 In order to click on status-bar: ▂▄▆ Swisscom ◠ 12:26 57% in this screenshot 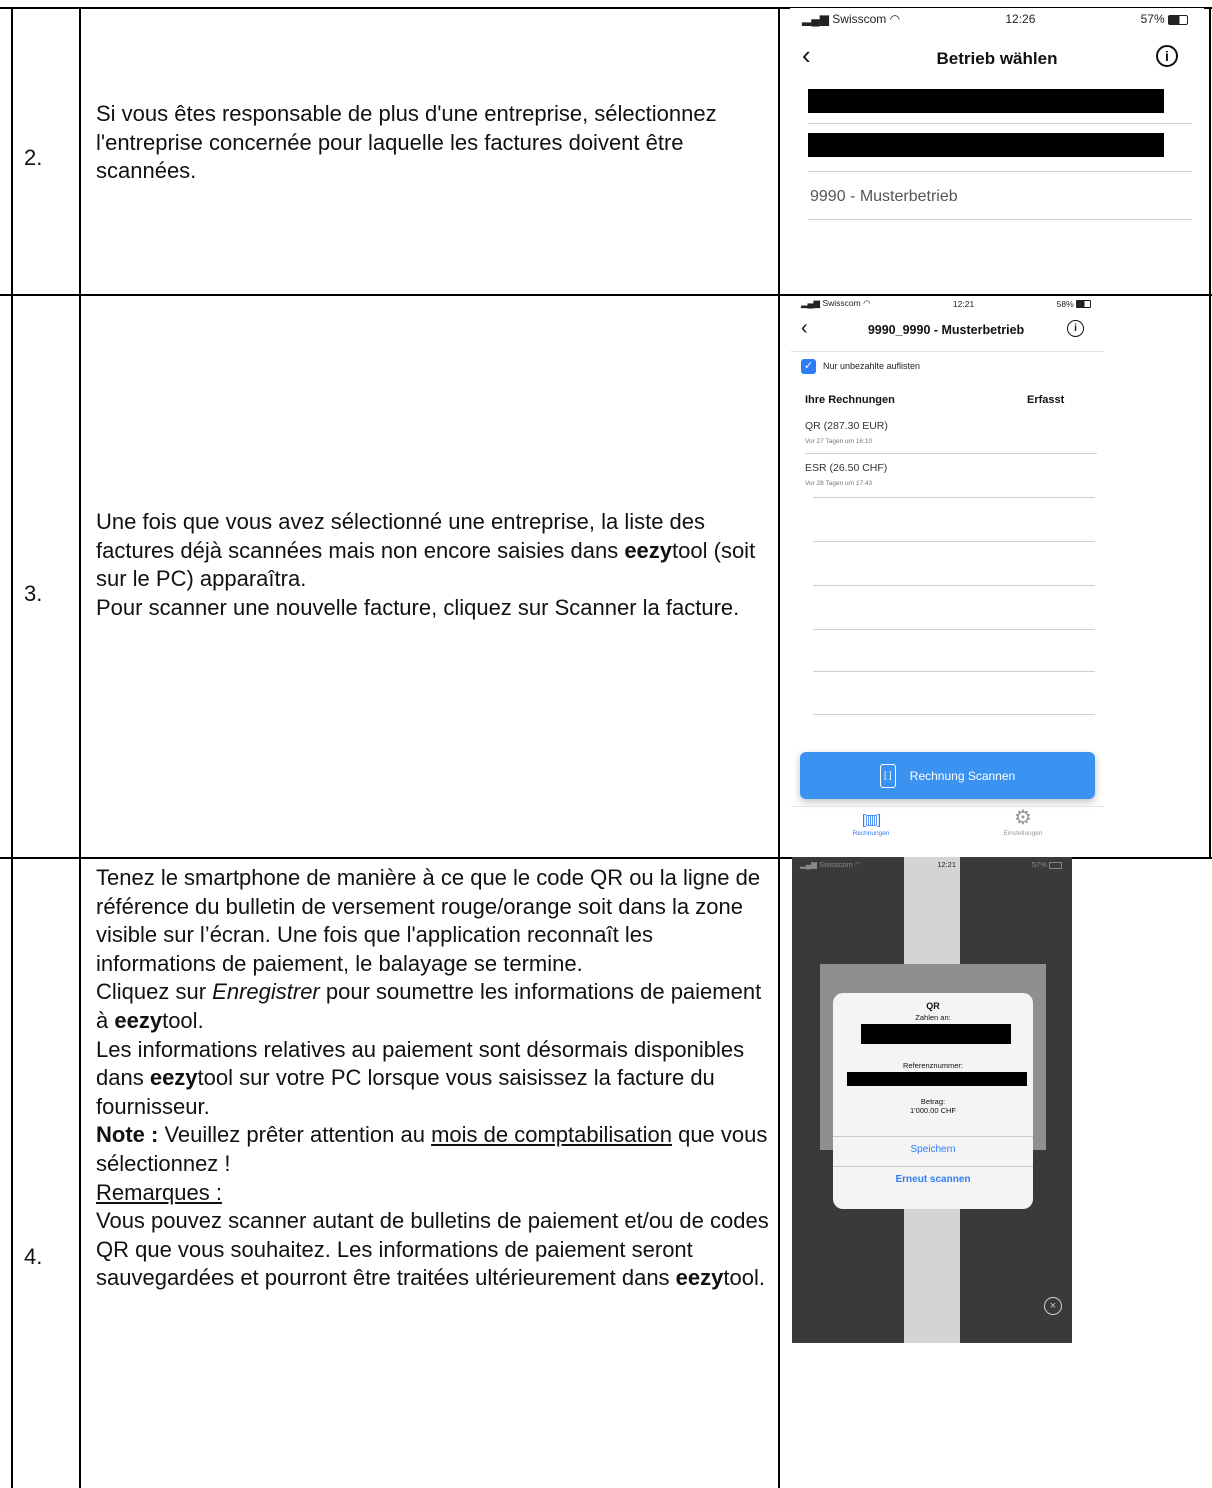, I will do `click(995, 19)`.